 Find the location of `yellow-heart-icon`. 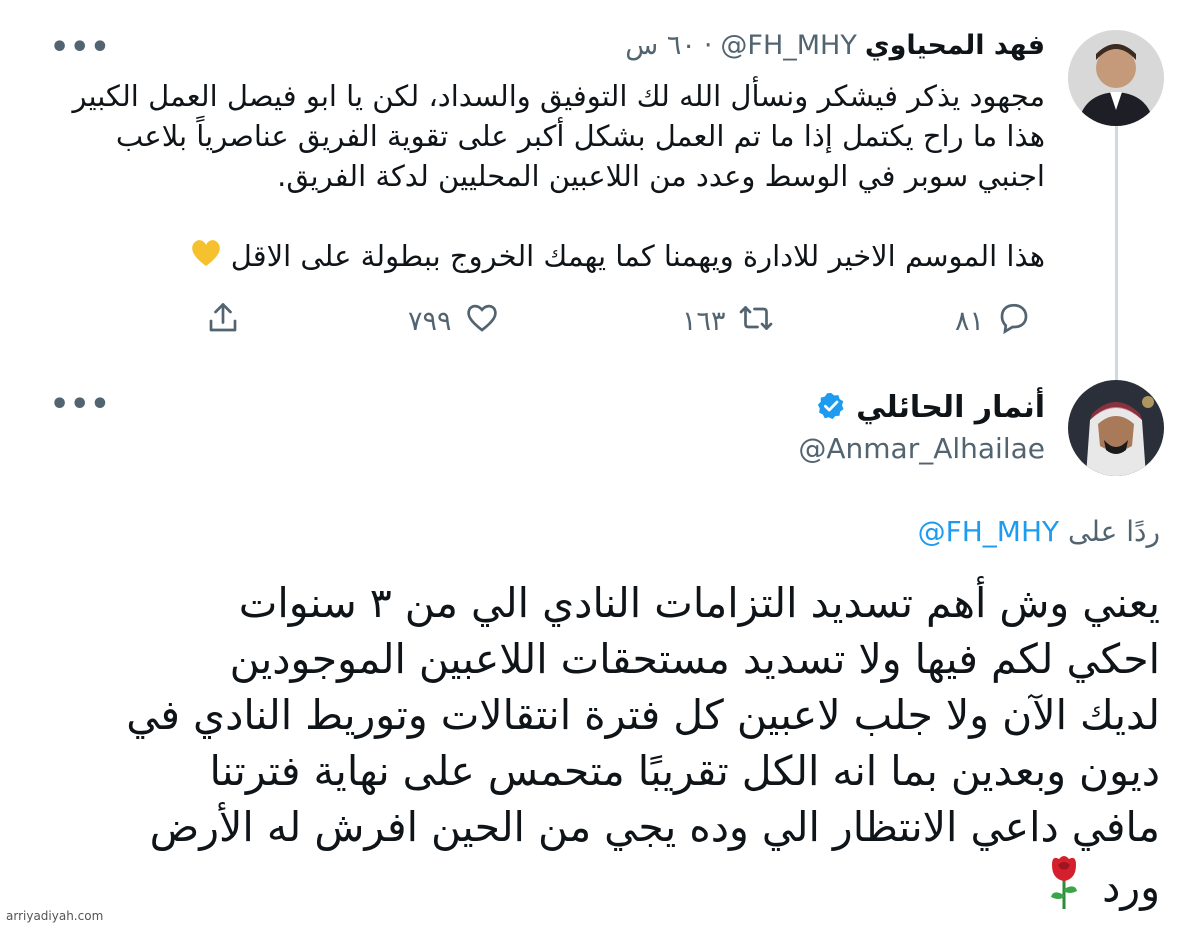

yellow-heart-icon is located at coordinates (206, 258).